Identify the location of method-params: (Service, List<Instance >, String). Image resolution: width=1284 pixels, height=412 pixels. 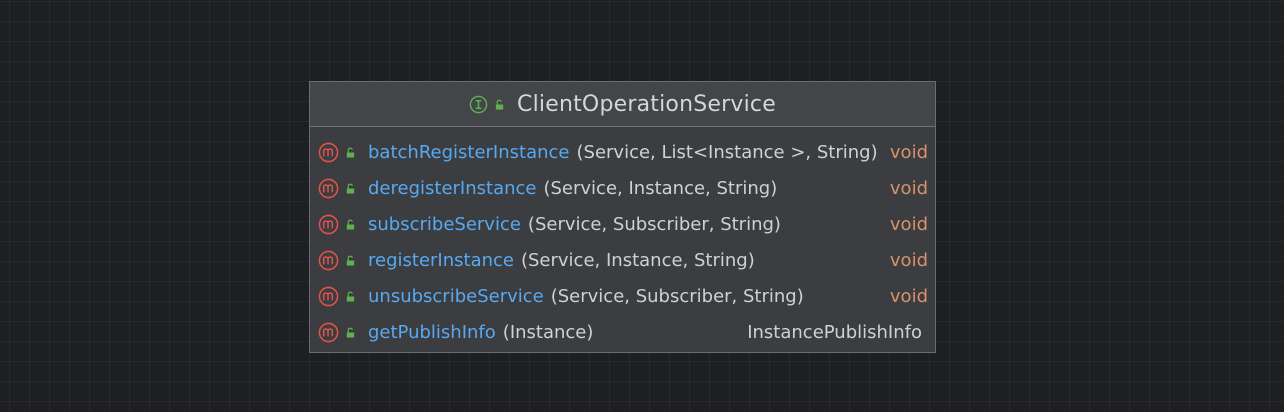
(727, 152).